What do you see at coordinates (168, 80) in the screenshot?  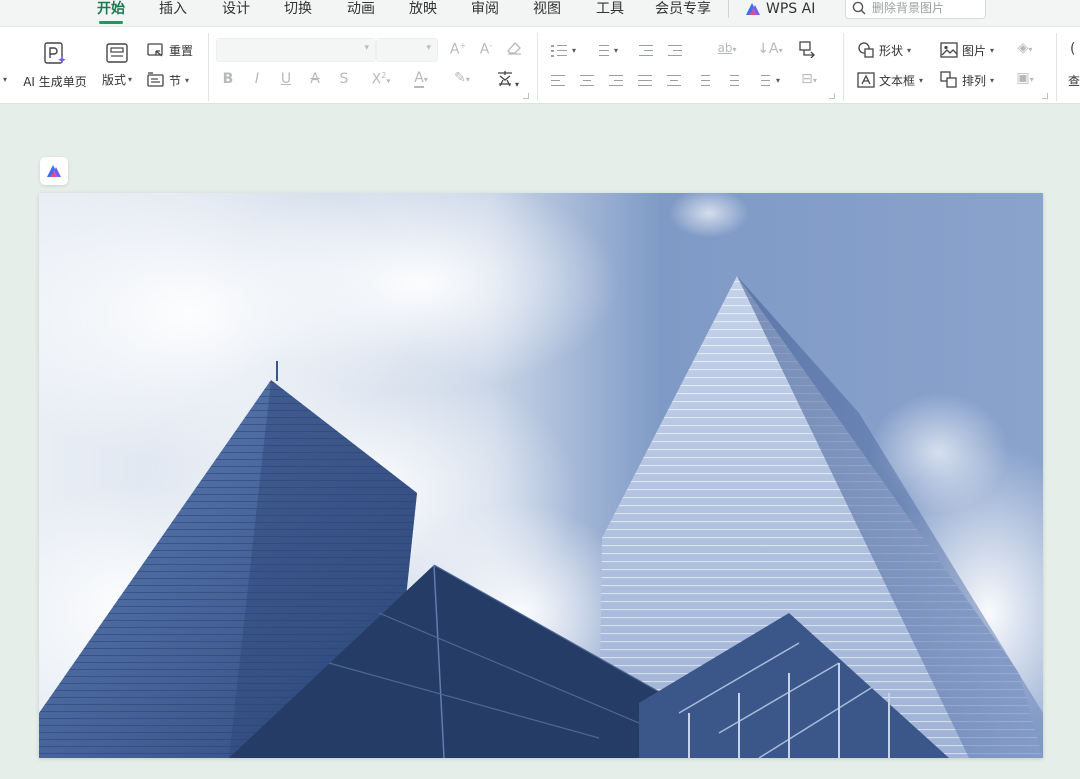 I see `section-button: 节 ▾` at bounding box center [168, 80].